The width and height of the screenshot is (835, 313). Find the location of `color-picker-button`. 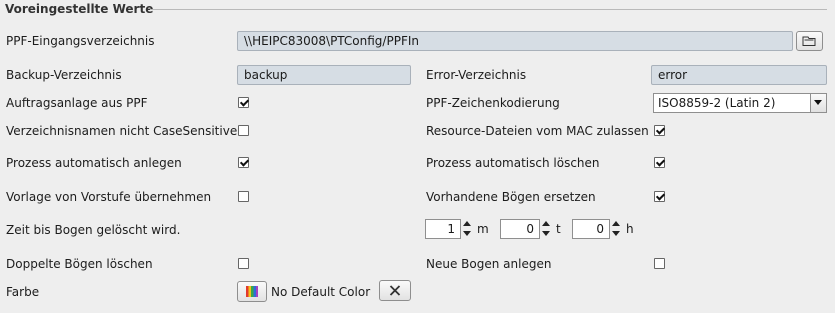

color-picker-button is located at coordinates (252, 291).